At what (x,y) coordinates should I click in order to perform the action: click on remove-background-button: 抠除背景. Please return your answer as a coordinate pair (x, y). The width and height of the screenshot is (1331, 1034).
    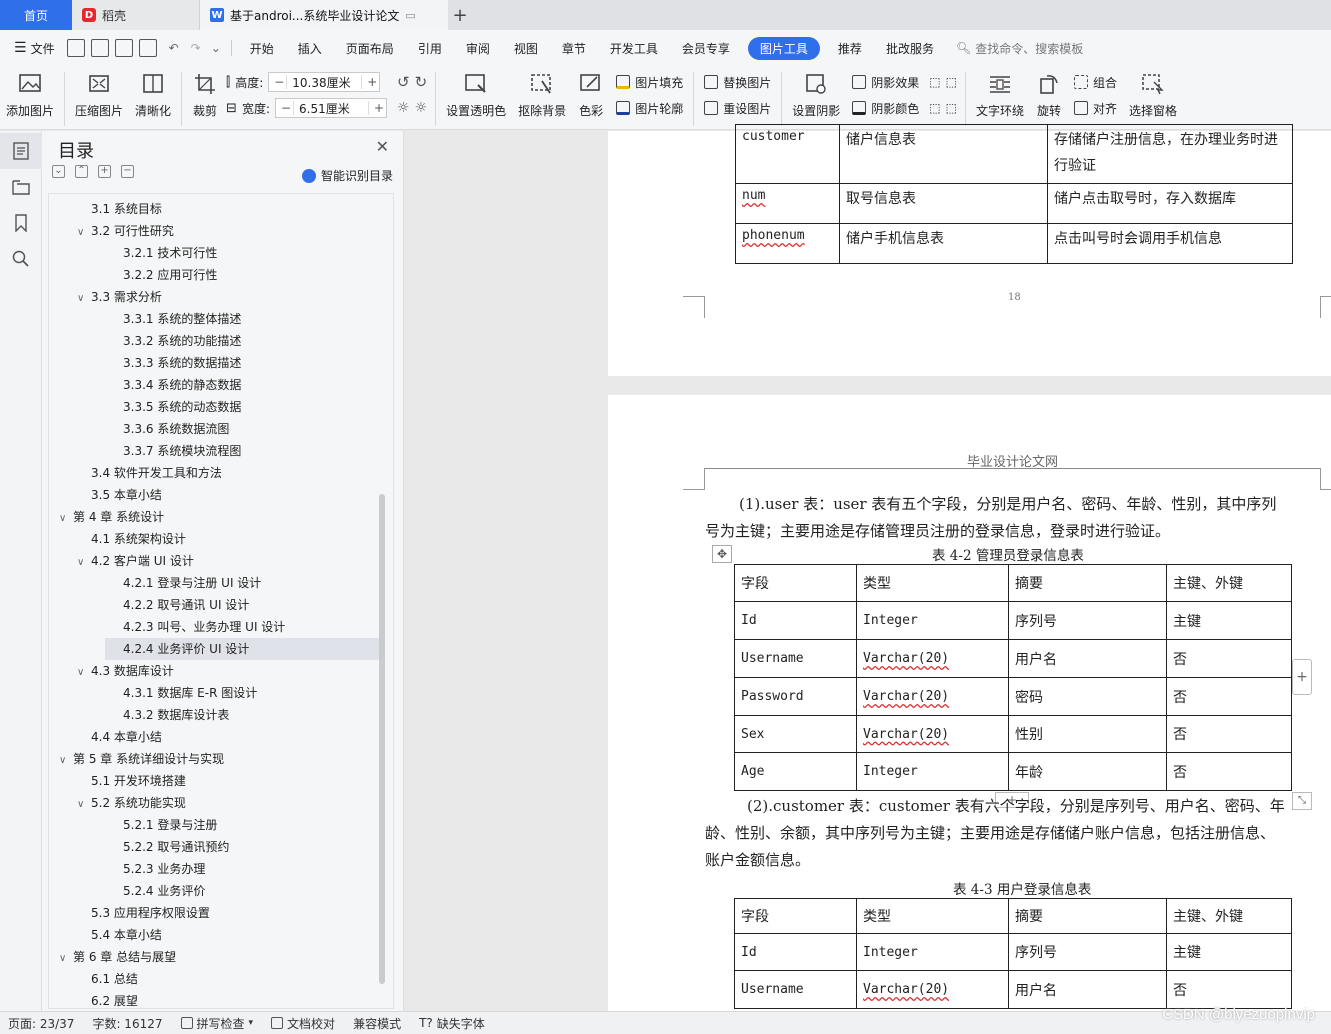
    Looking at the image, I should click on (542, 95).